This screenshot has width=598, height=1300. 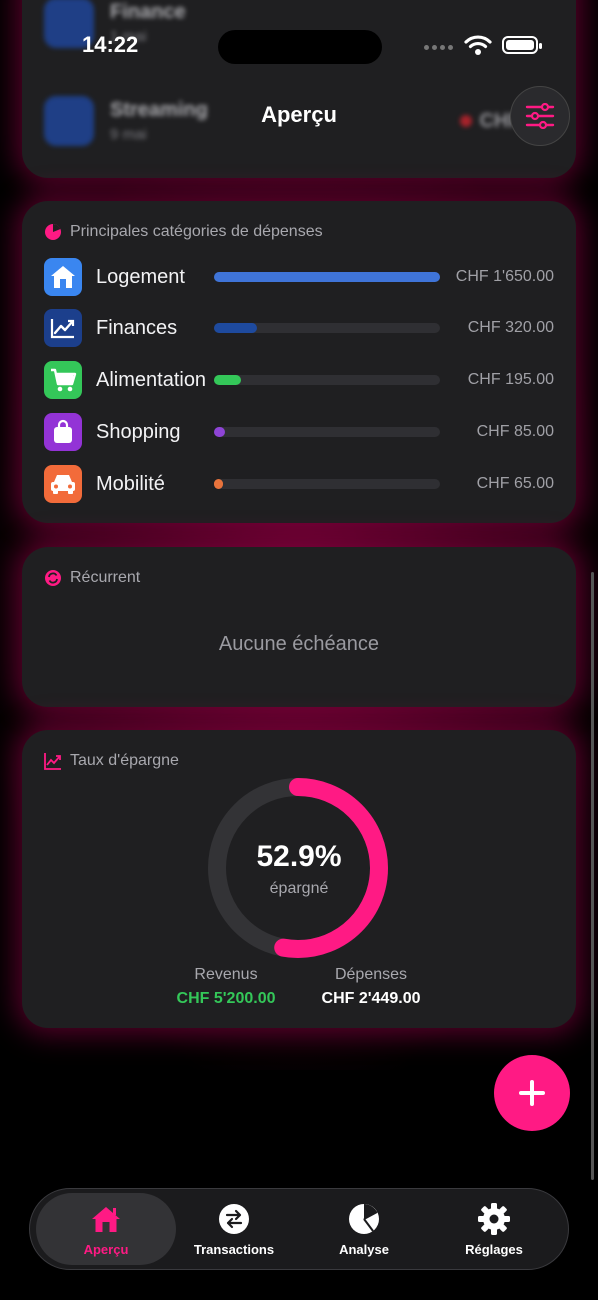 What do you see at coordinates (371, 998) in the screenshot?
I see `expense-value: CHF 2'449.00` at bounding box center [371, 998].